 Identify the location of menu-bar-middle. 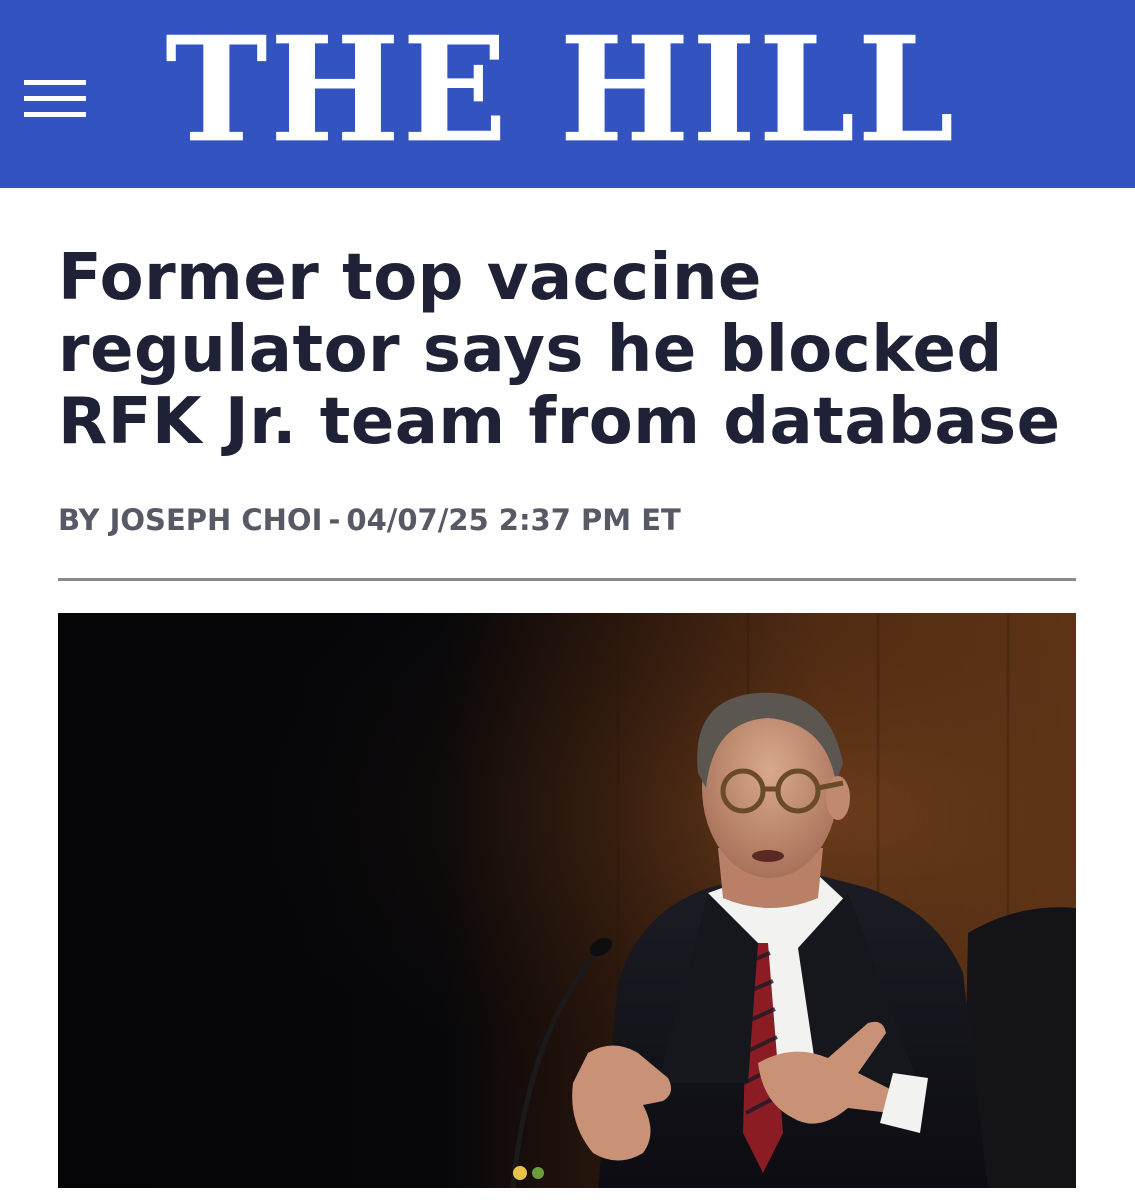
(55, 98).